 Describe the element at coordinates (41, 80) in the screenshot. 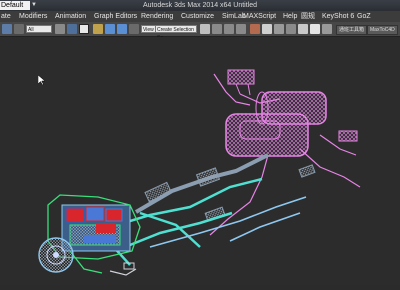

I see `mouse-cursor-icon` at that location.